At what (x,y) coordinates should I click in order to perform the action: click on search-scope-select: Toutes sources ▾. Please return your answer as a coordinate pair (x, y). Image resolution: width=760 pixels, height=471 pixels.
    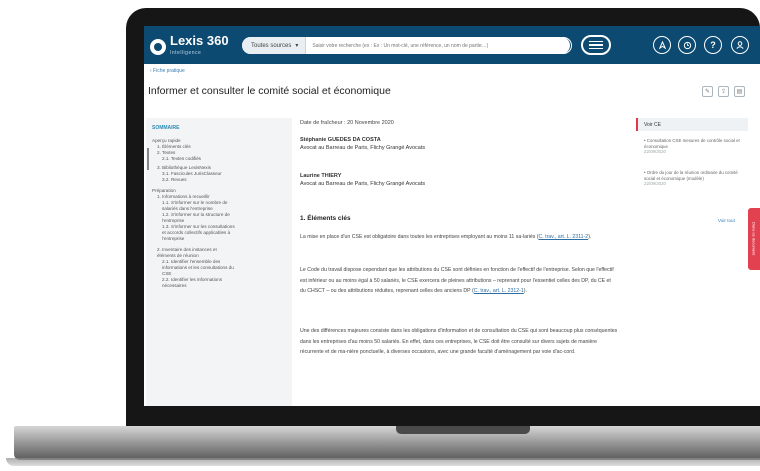
    Looking at the image, I should click on (274, 45).